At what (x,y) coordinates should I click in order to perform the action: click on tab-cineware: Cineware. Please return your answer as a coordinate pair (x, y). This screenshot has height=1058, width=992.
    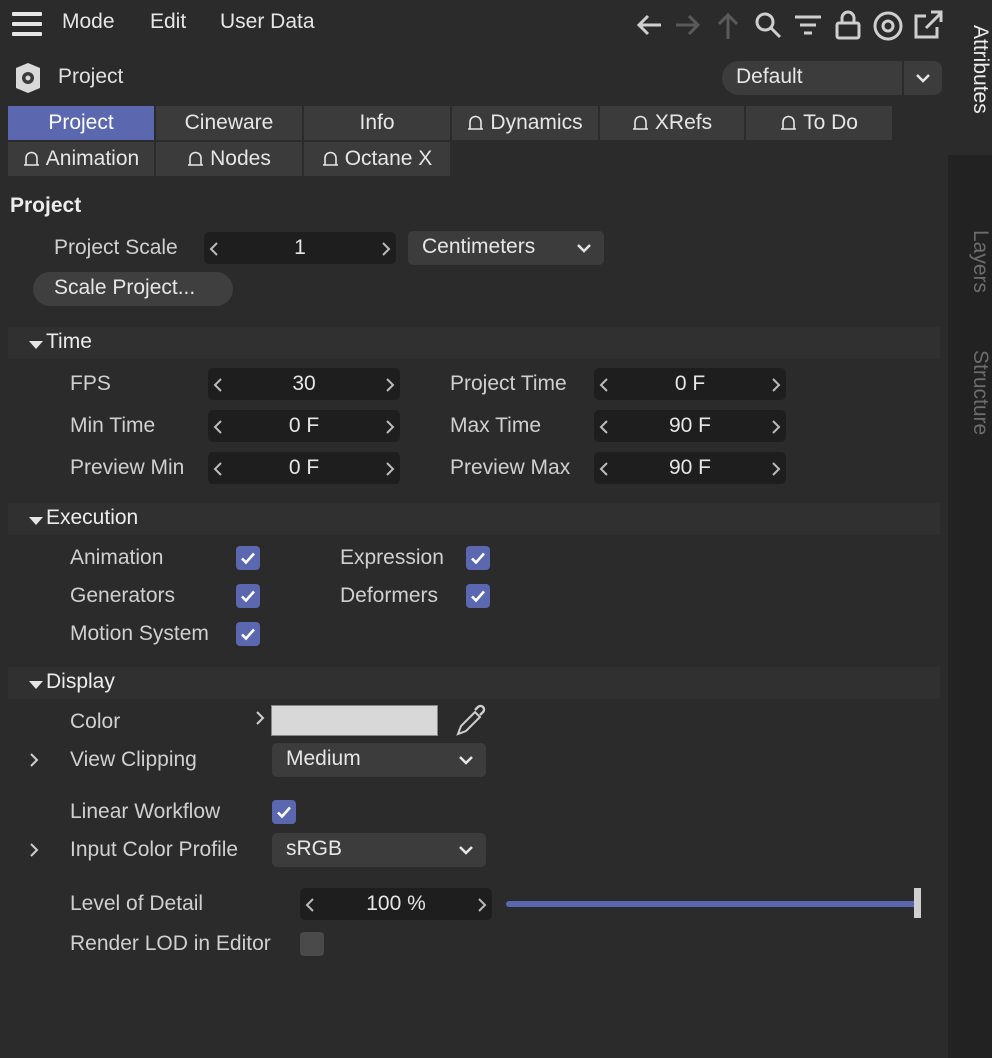
    Looking at the image, I should click on (229, 123).